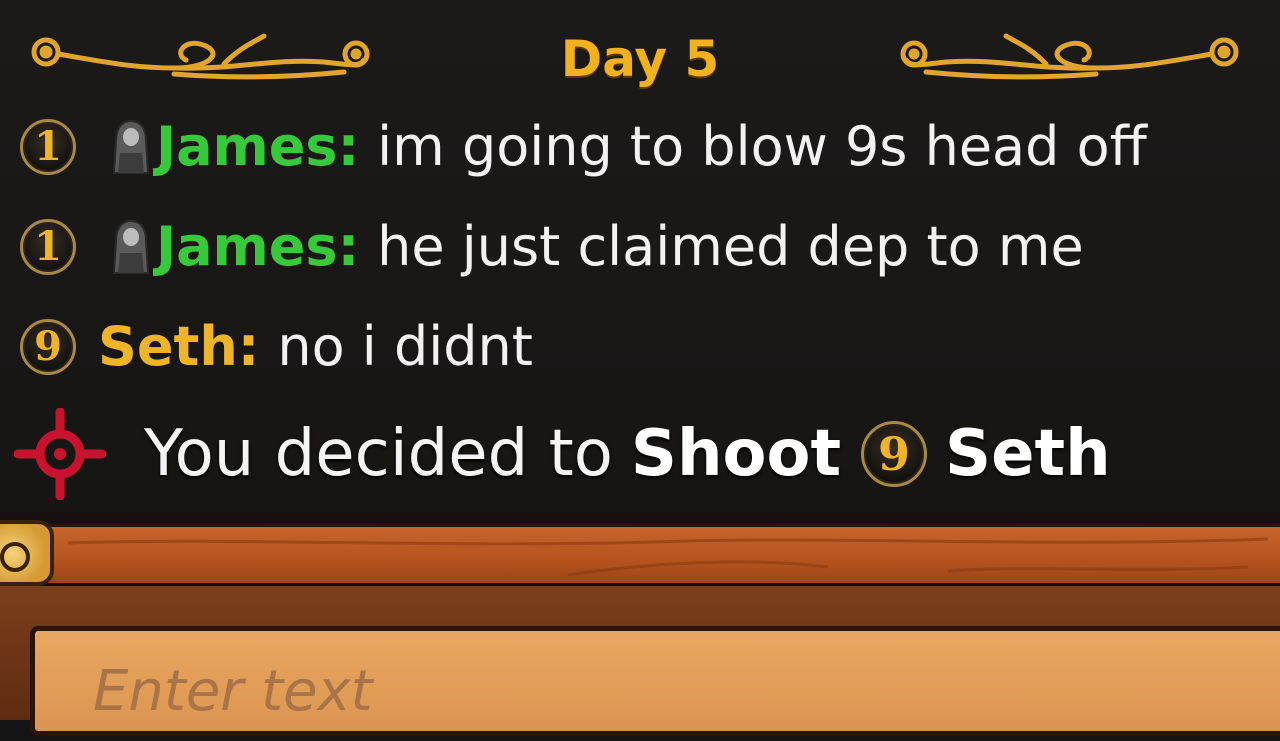  What do you see at coordinates (762, 146) in the screenshot?
I see `message-text: im going to blow 9s head off` at bounding box center [762, 146].